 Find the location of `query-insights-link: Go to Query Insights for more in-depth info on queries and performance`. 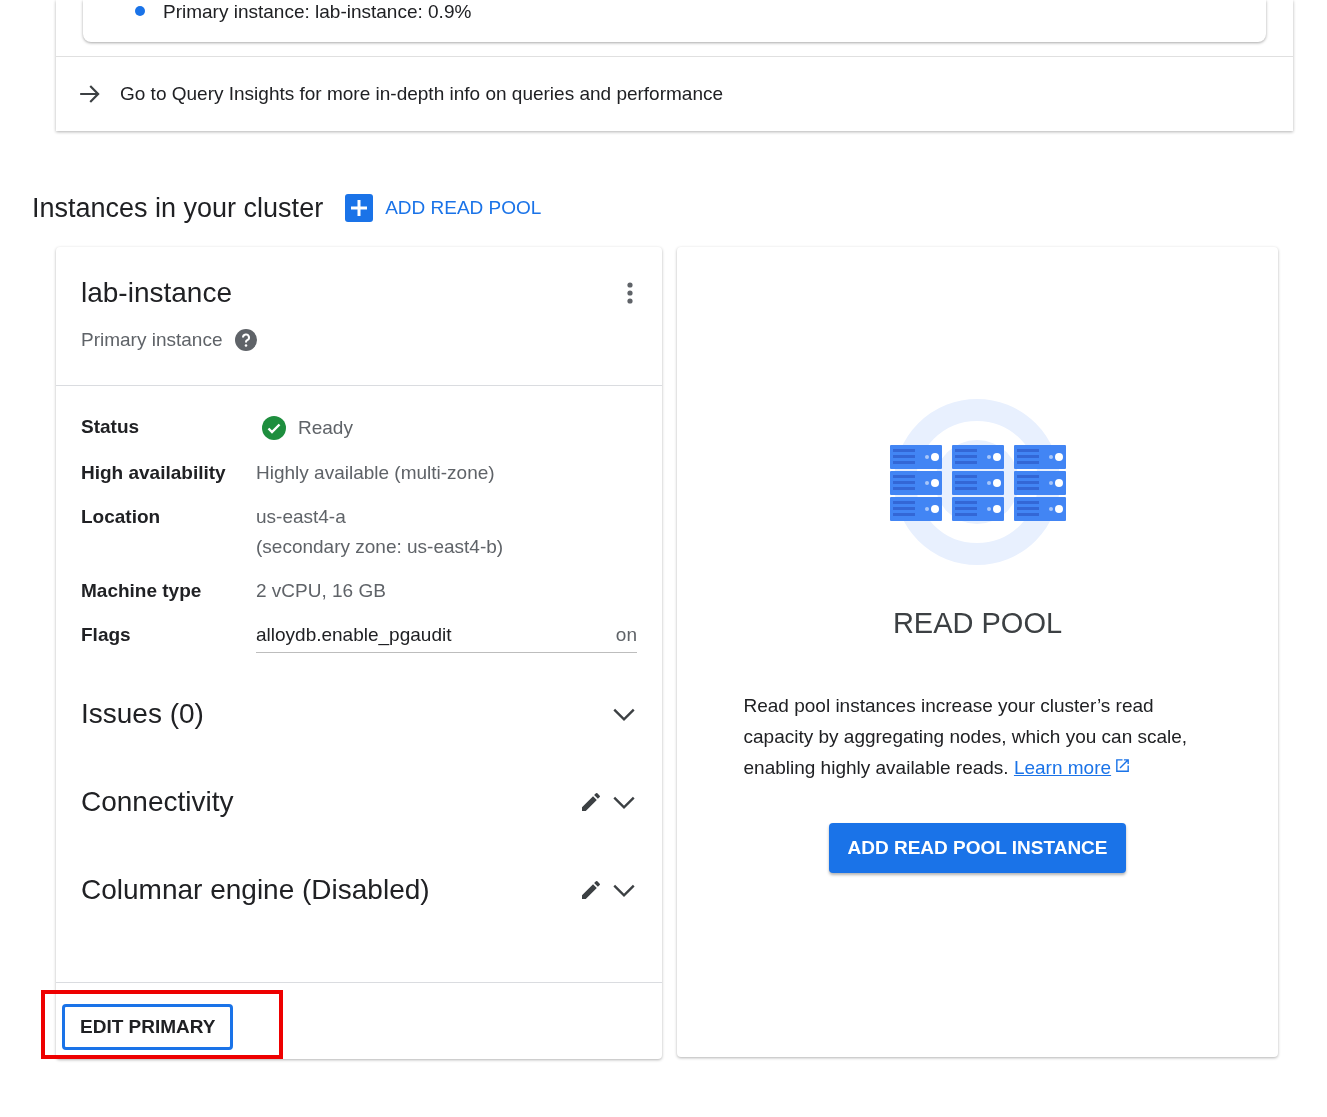

query-insights-link: Go to Query Insights for more in-depth info on queries and performance is located at coordinates (422, 94).